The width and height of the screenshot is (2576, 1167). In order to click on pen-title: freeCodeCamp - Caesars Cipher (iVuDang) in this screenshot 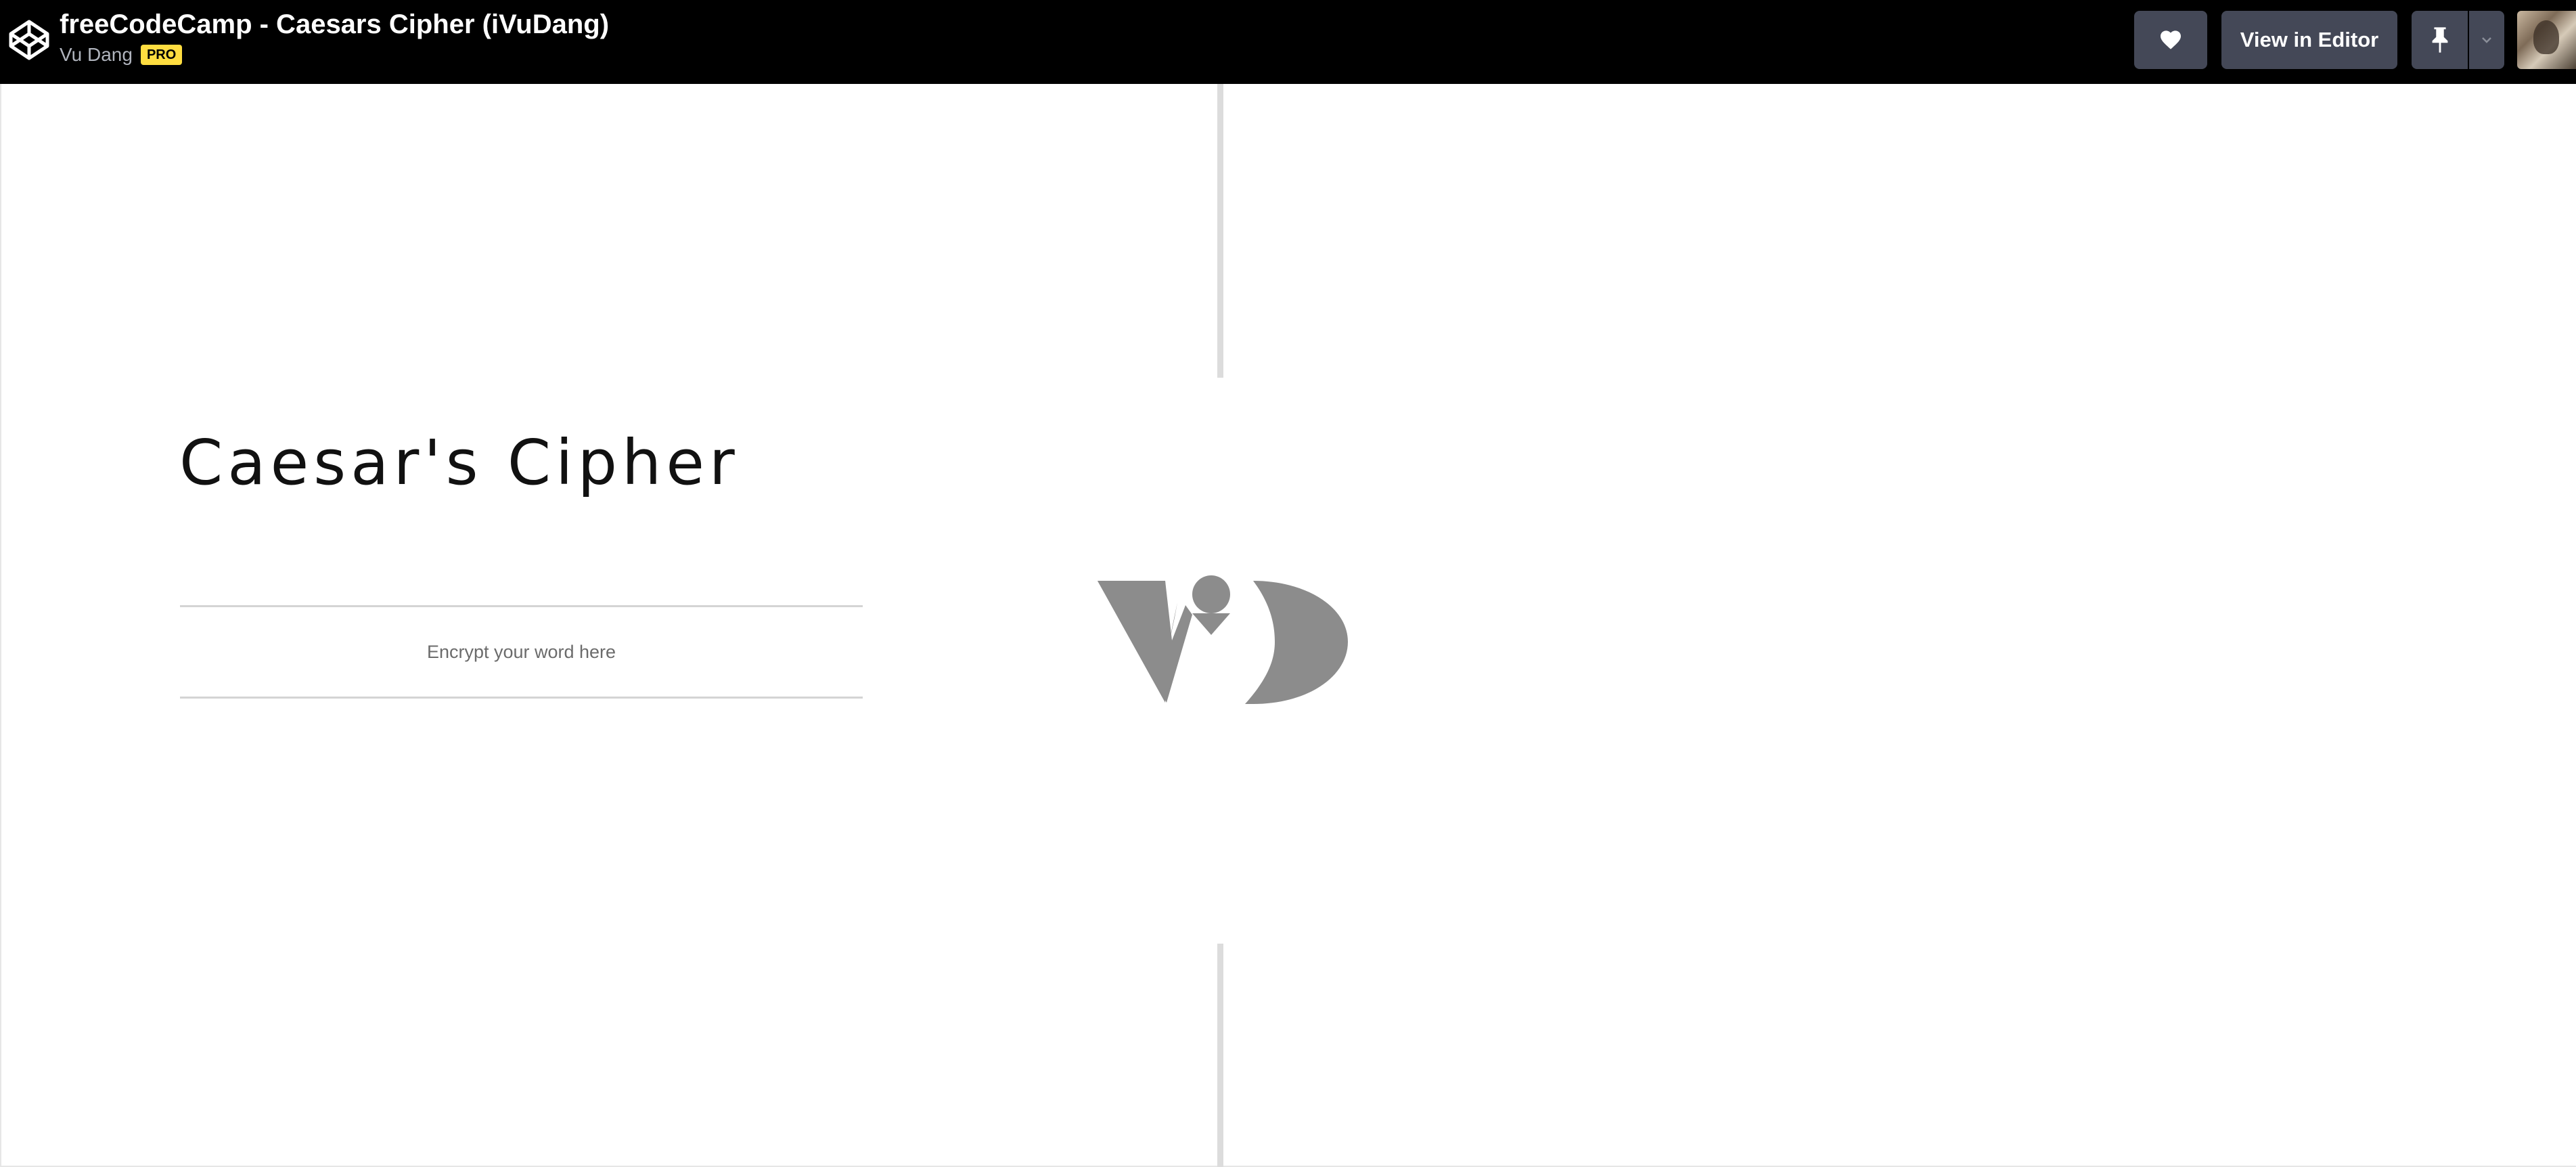, I will do `click(335, 24)`.